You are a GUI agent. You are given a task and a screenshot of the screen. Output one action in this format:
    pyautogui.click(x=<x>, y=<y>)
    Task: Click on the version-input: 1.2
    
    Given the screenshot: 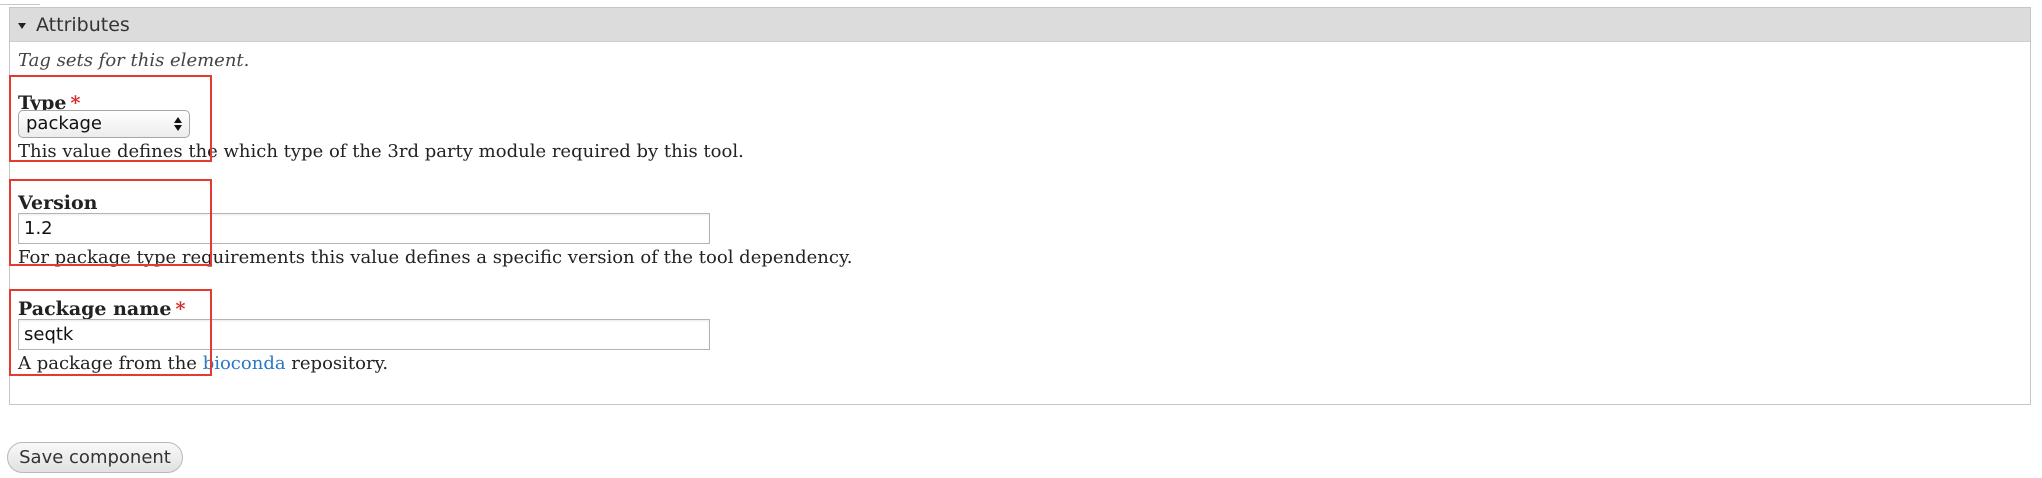 What is the action you would take?
    pyautogui.click(x=364, y=228)
    